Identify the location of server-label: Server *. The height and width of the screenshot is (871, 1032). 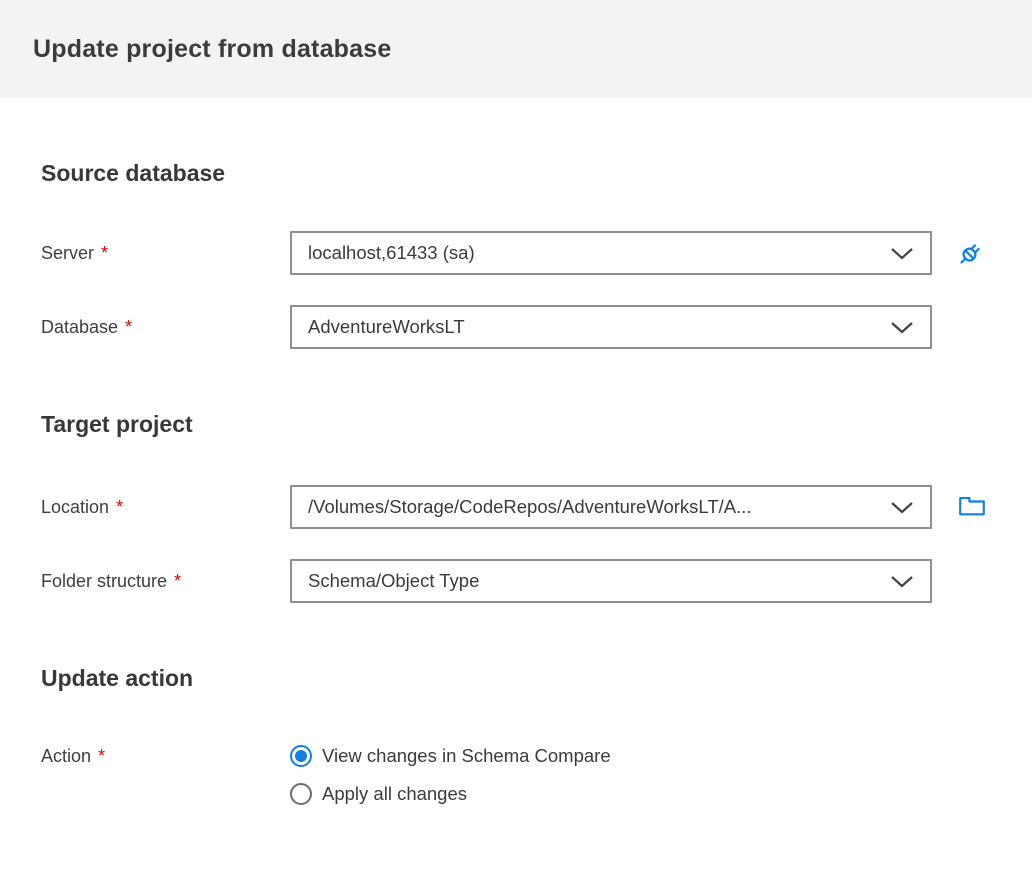
(75, 252).